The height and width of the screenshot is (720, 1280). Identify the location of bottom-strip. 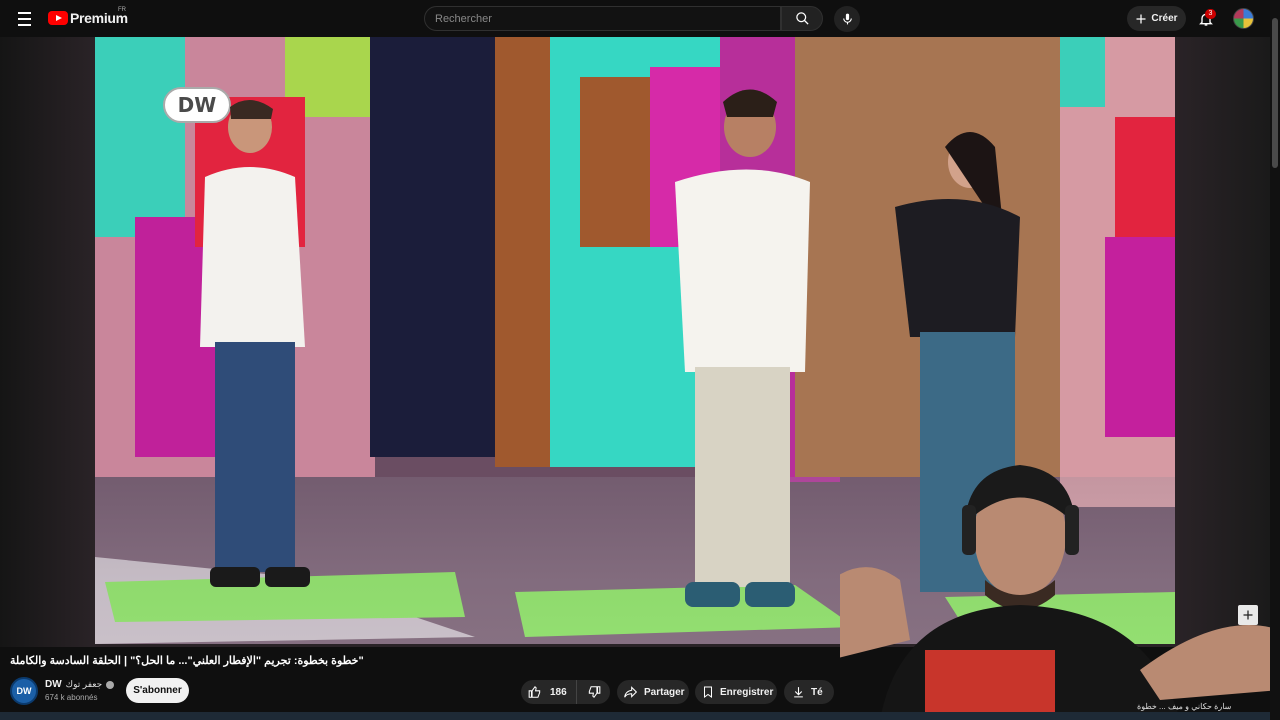
(635, 716).